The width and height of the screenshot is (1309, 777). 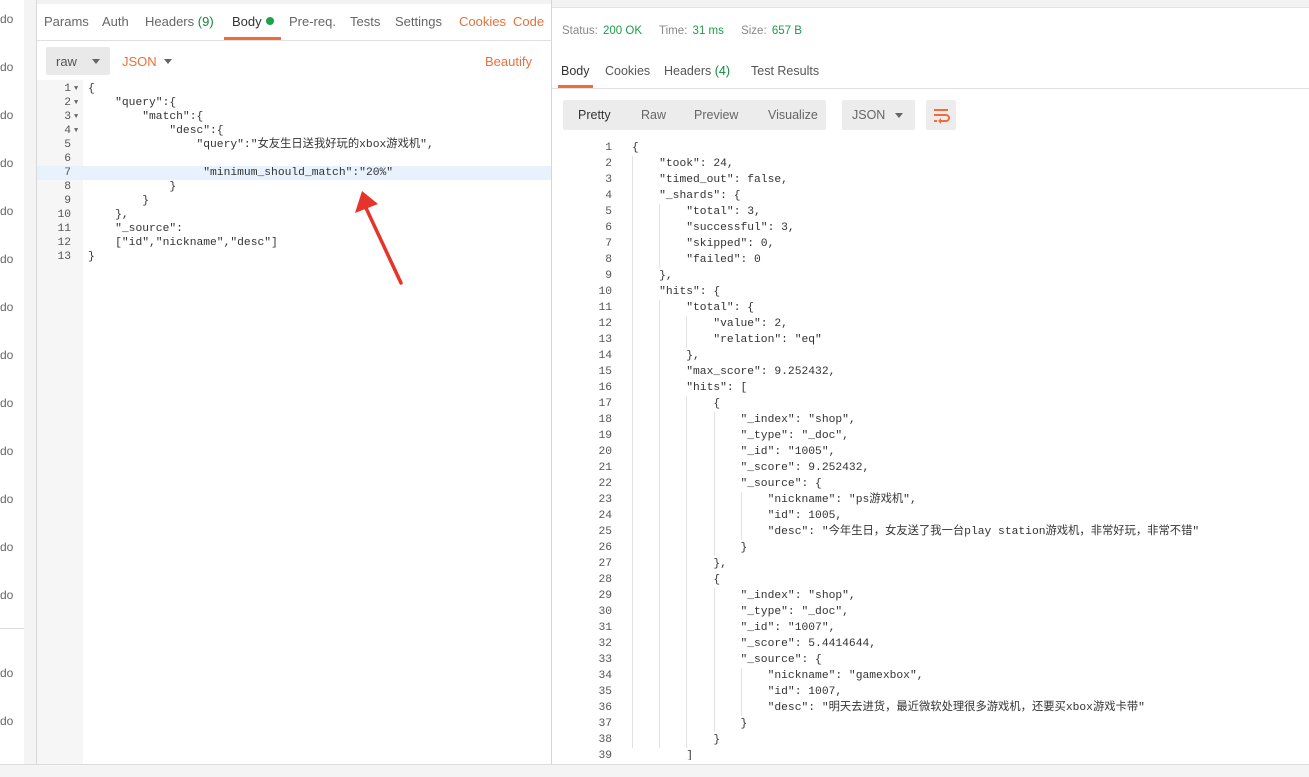 I want to click on line-number: 19, so click(x=605, y=436).